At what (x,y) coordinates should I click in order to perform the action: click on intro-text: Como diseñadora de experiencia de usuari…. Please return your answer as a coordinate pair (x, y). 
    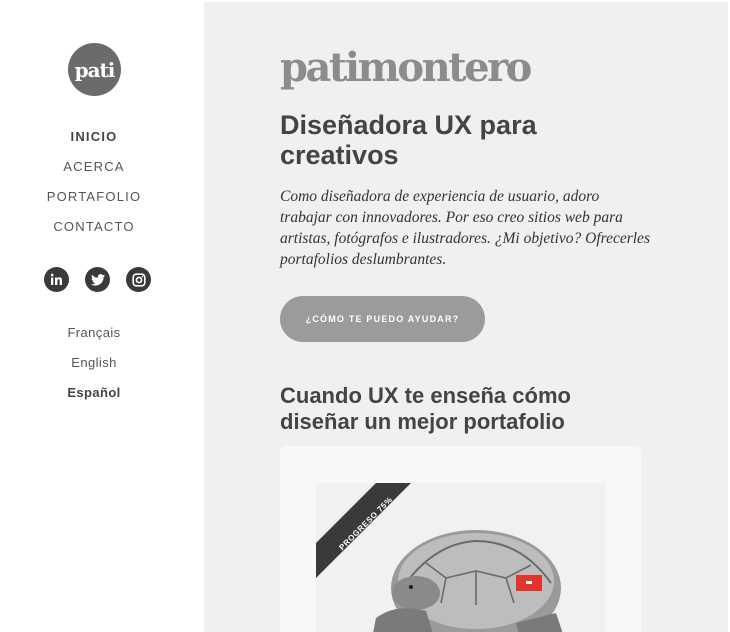
    Looking at the image, I should click on (465, 228).